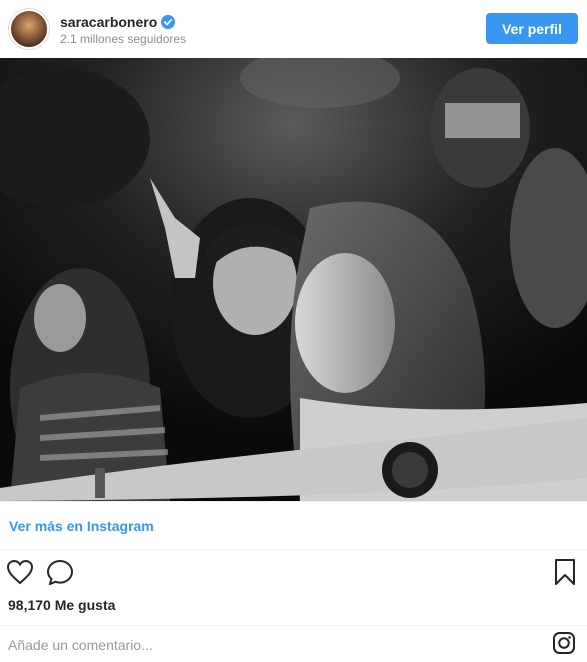 The height and width of the screenshot is (662, 587). Describe the element at coordinates (62, 605) in the screenshot. I see `likes-count: 98,170 Me gusta` at that location.